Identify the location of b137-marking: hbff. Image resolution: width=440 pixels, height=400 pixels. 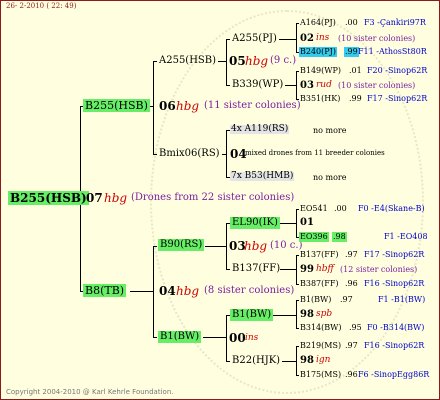
(325, 269).